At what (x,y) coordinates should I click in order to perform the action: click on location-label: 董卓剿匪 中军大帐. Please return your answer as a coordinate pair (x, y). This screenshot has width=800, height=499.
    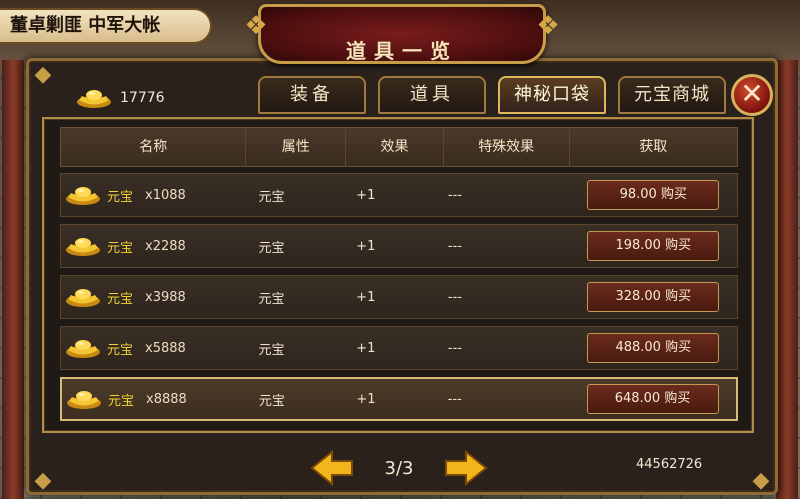
    Looking at the image, I should click on (106, 26).